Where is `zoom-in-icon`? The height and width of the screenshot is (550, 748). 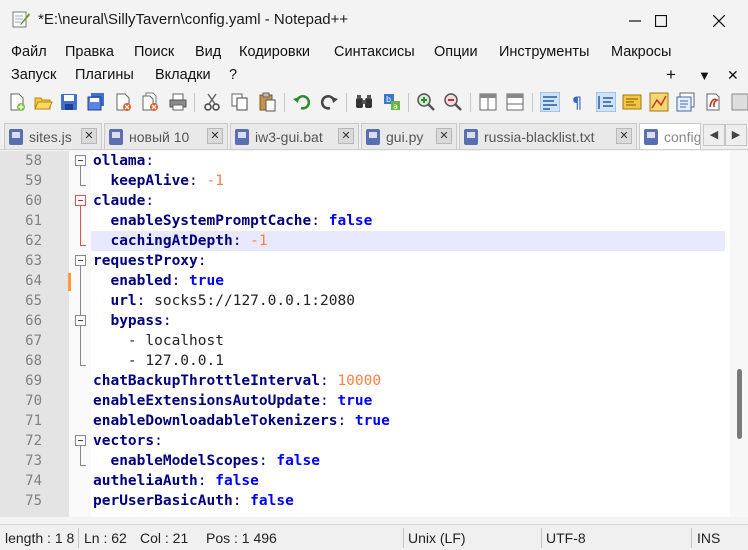
zoom-in-icon is located at coordinates (426, 102).